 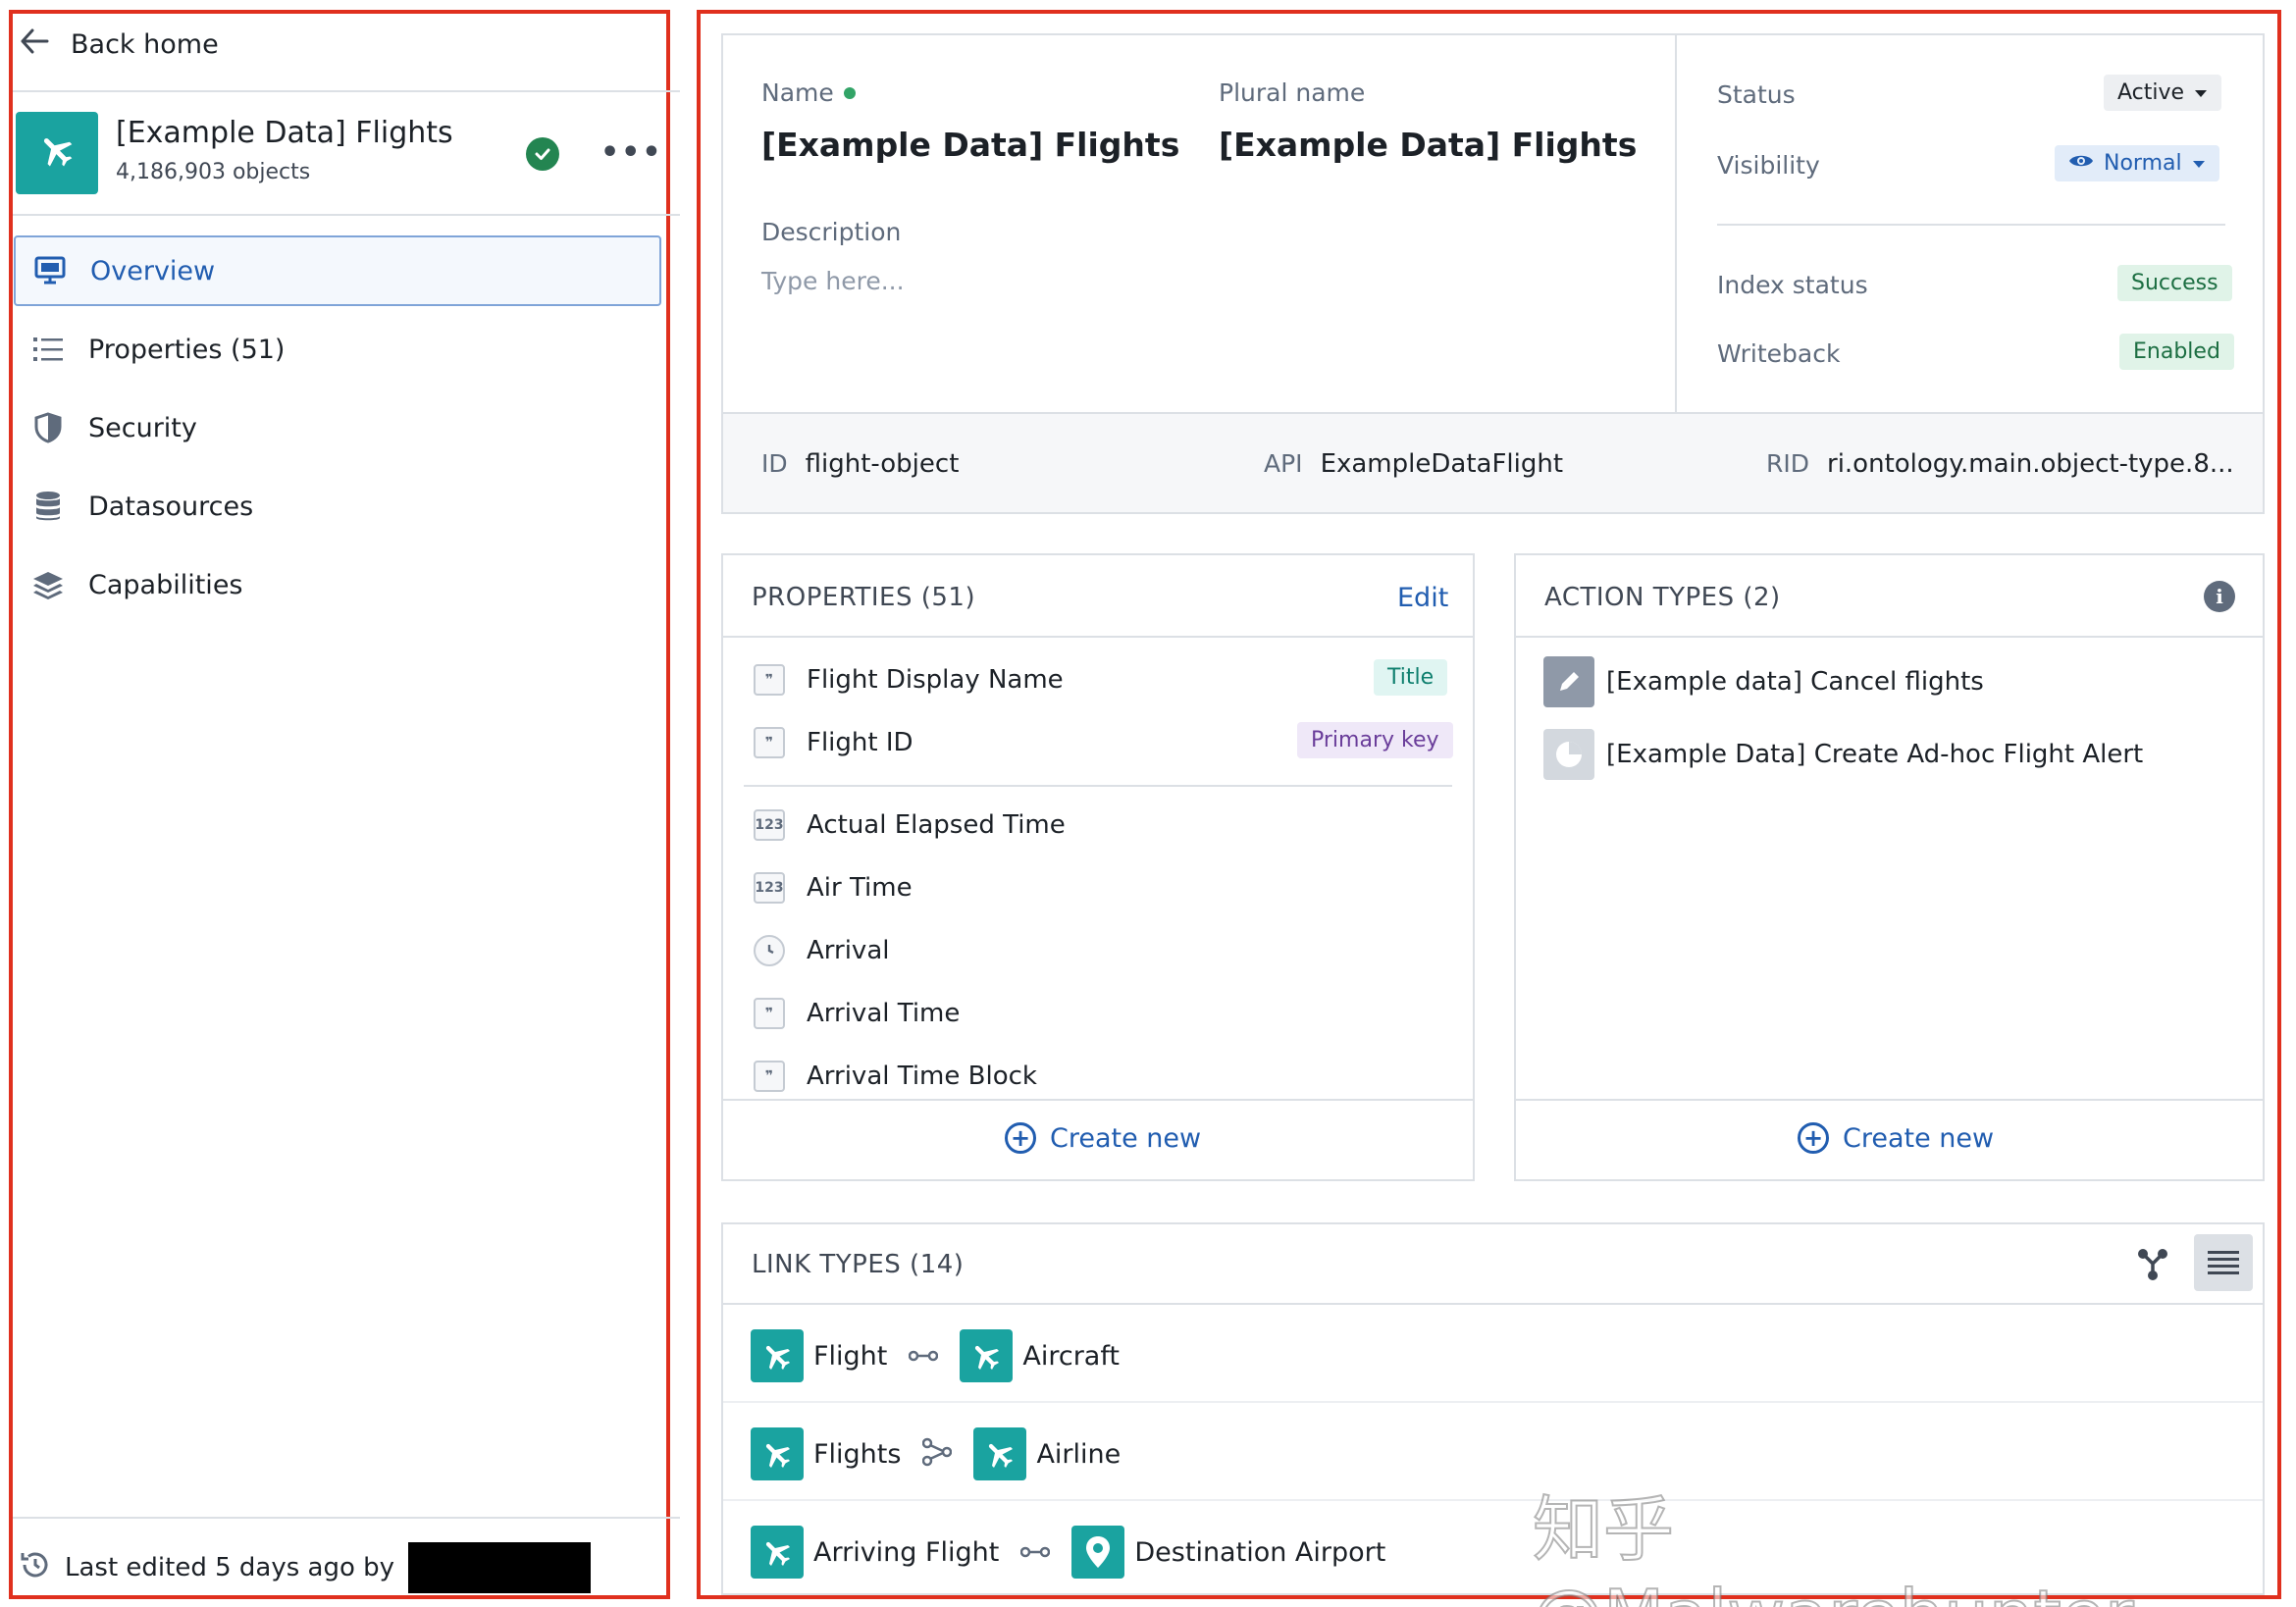 What do you see at coordinates (337, 349) in the screenshot?
I see `sidebar-item-properties: Properties (51)` at bounding box center [337, 349].